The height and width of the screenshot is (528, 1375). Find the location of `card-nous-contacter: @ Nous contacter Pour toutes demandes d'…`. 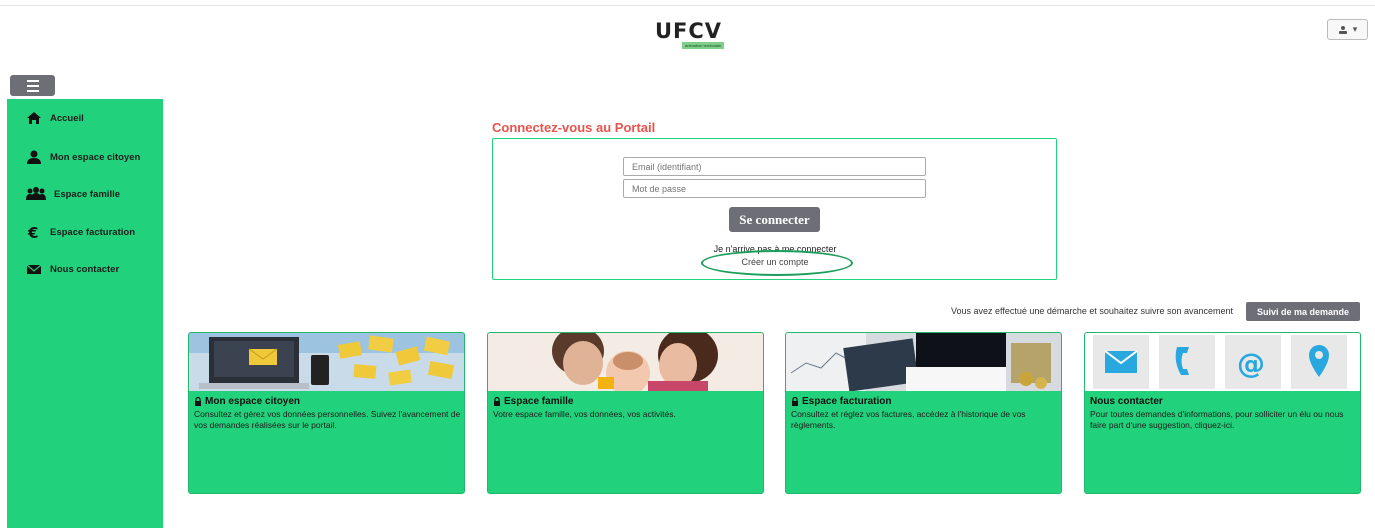

card-nous-contacter: @ Nous contacter Pour toutes demandes d'… is located at coordinates (1222, 413).